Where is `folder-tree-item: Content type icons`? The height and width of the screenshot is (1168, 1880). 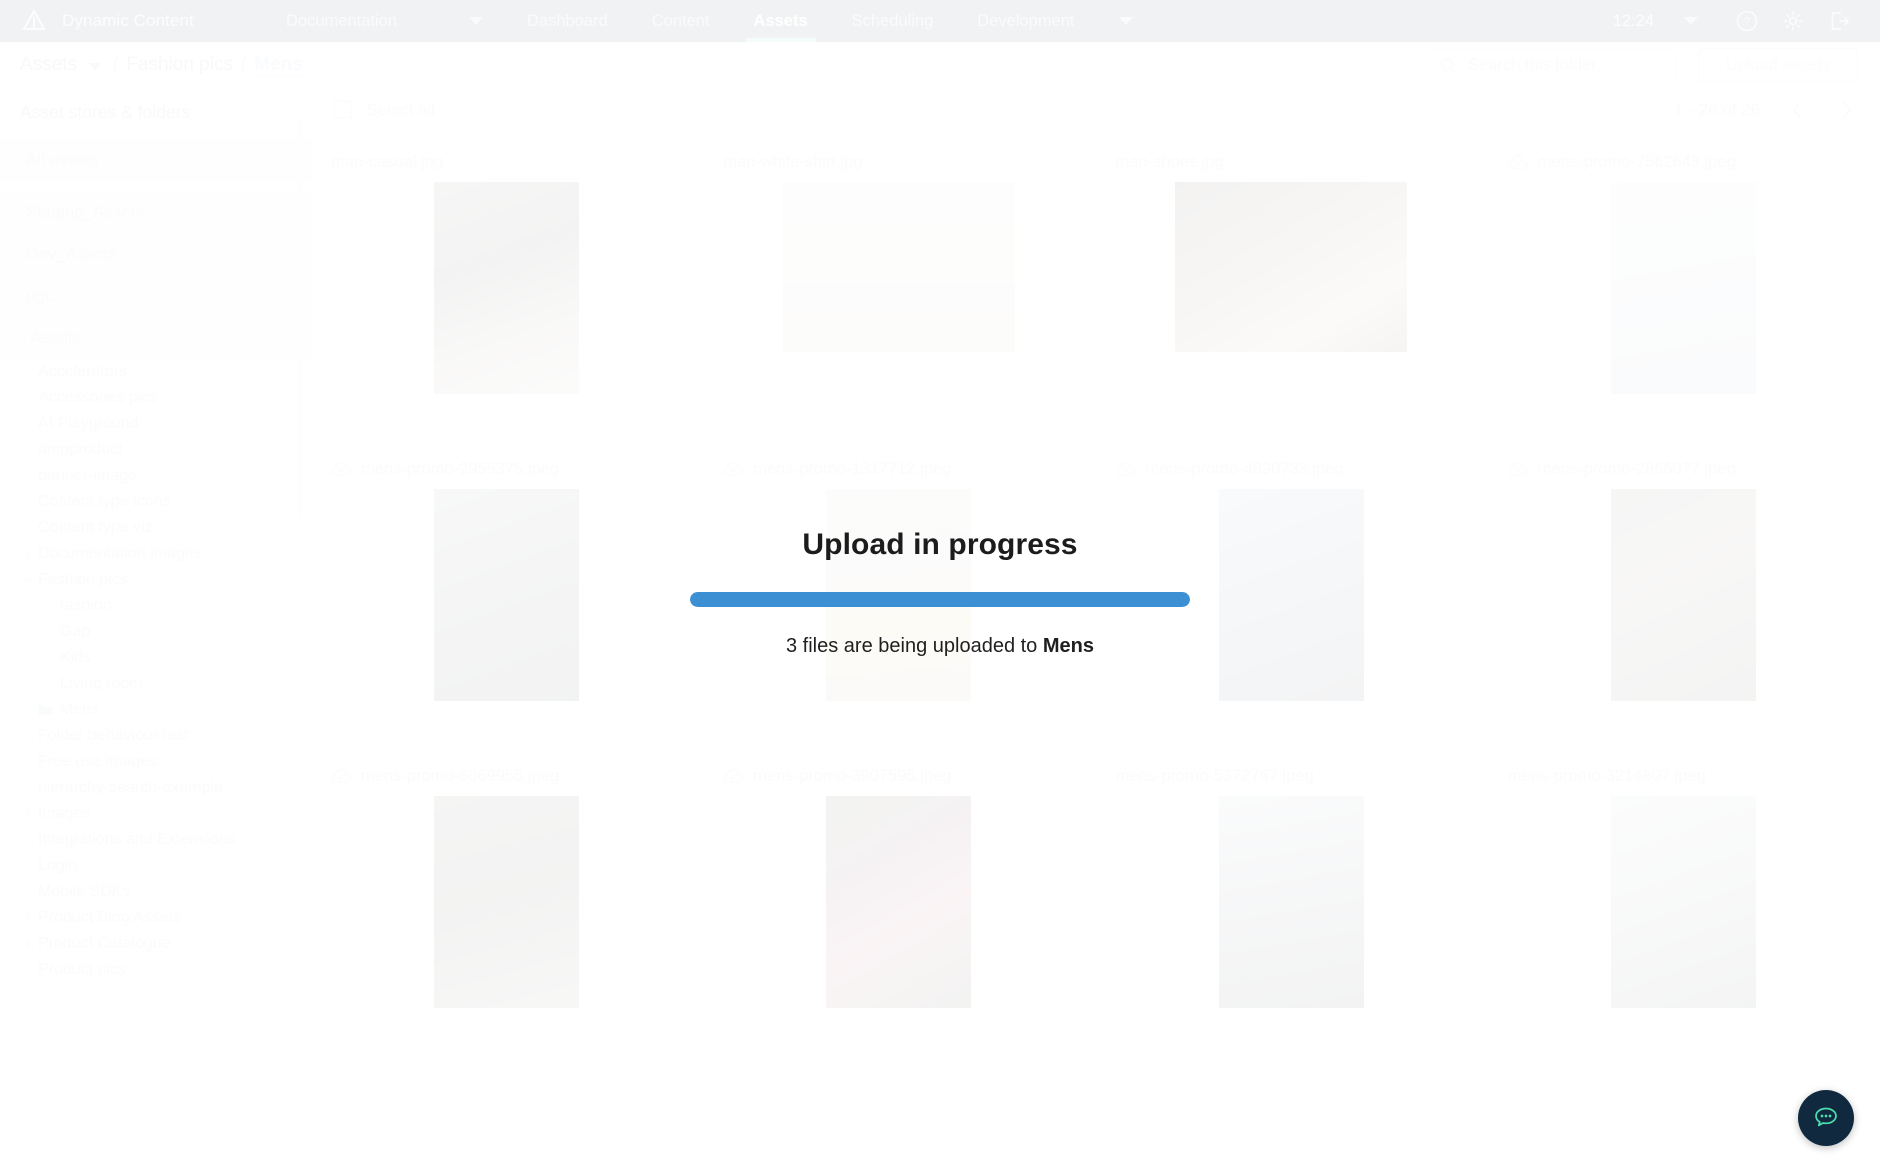
folder-tree-item: Content type icons is located at coordinates (155, 502).